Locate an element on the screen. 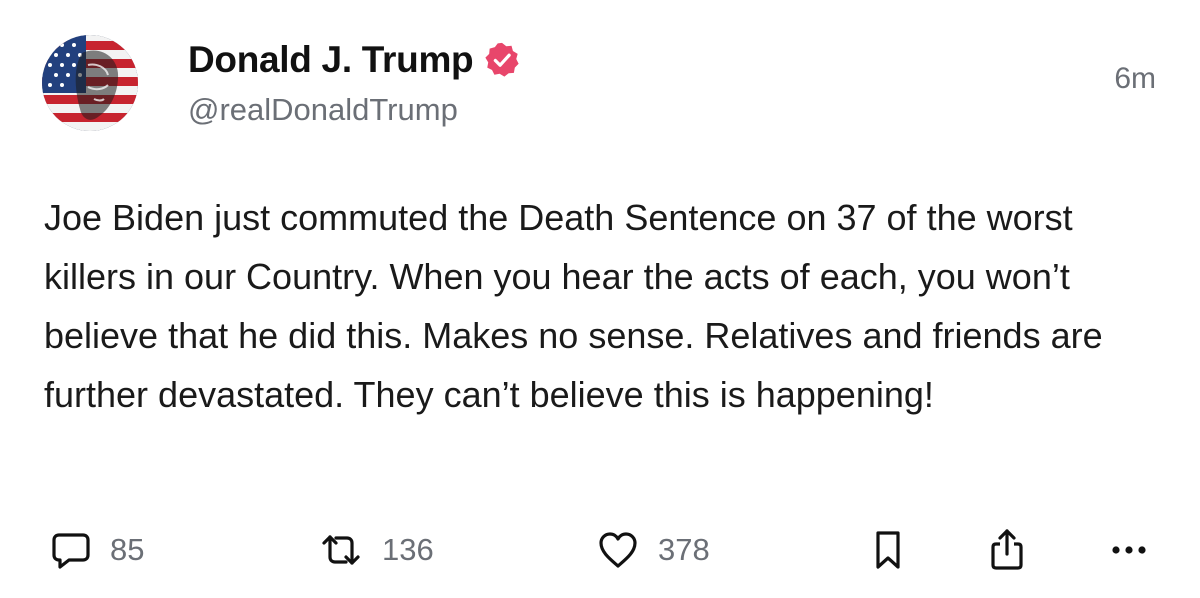 The height and width of the screenshot is (598, 1200). avatar-image is located at coordinates (90, 83).